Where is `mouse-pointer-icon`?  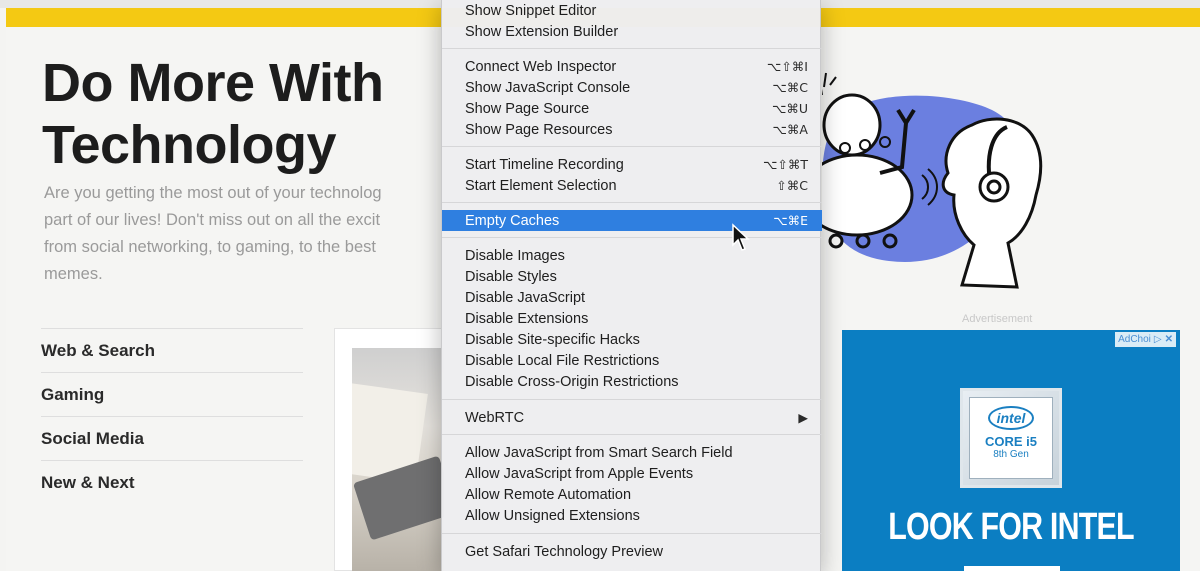 mouse-pointer-icon is located at coordinates (741, 237).